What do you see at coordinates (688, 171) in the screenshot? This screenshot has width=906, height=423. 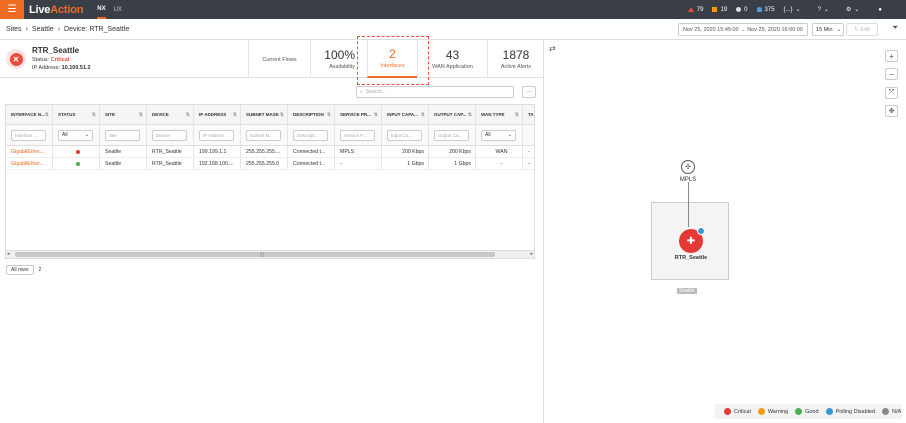 I see `mpls-cloud-node: ✣ MPLS` at bounding box center [688, 171].